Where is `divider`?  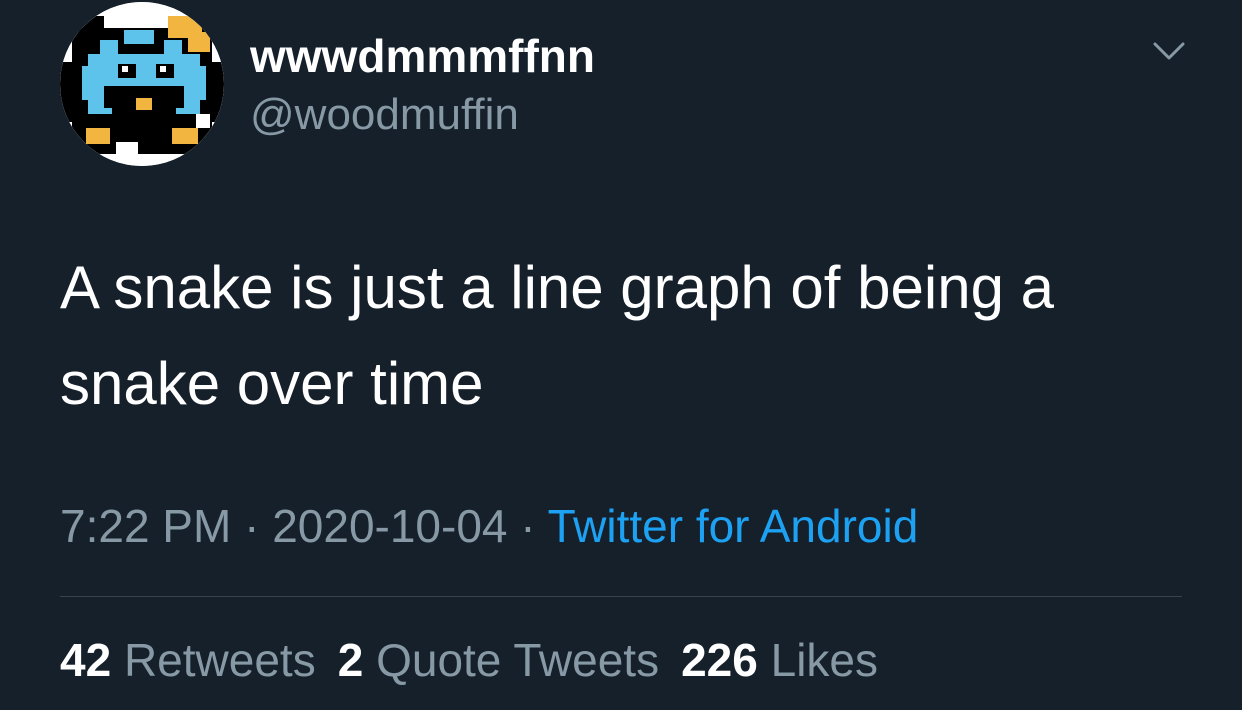
divider is located at coordinates (621, 596).